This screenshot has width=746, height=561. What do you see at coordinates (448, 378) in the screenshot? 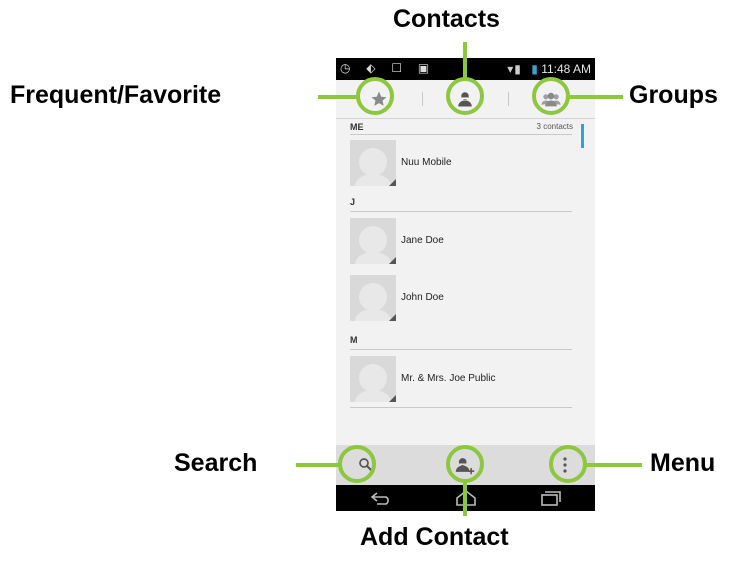
I see `contact-name: Mr. & Mrs. Joe Public` at bounding box center [448, 378].